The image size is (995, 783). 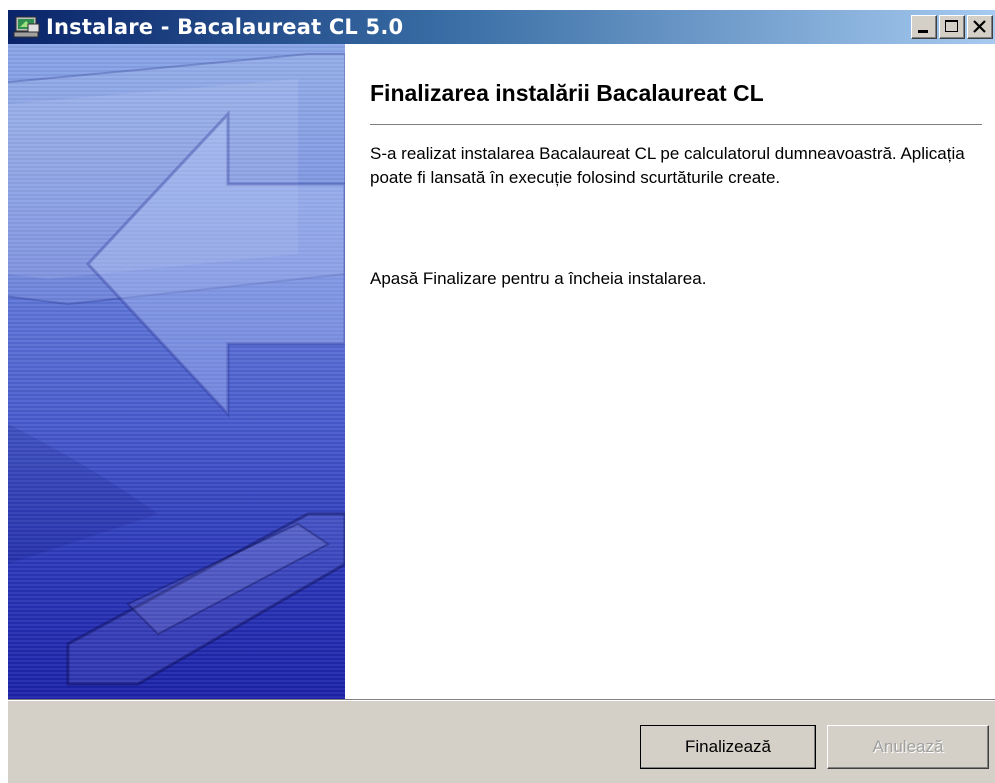 What do you see at coordinates (567, 93) in the screenshot?
I see `page-title: Finalizarea instalării Bacalaureat CL` at bounding box center [567, 93].